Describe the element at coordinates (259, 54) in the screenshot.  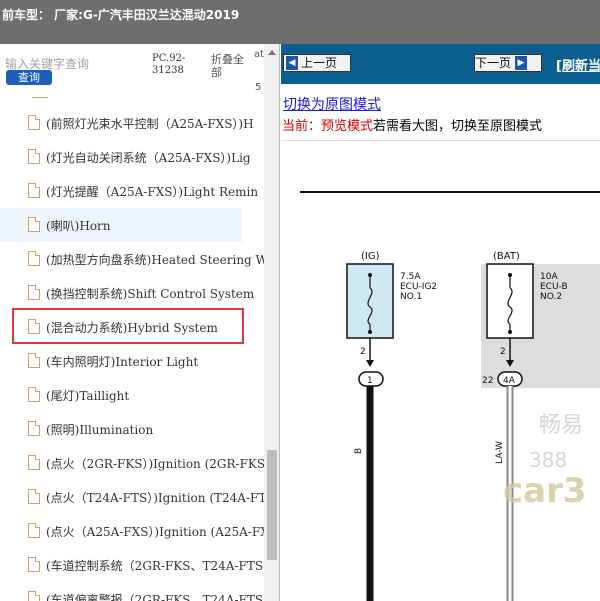
I see `truncated-text: at` at that location.